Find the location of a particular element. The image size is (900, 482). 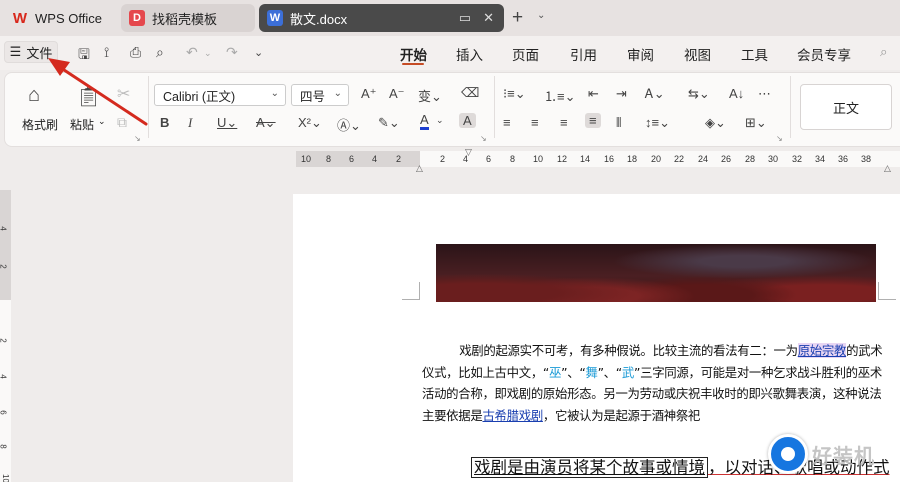

font-color-icon: A is located at coordinates (424, 121).